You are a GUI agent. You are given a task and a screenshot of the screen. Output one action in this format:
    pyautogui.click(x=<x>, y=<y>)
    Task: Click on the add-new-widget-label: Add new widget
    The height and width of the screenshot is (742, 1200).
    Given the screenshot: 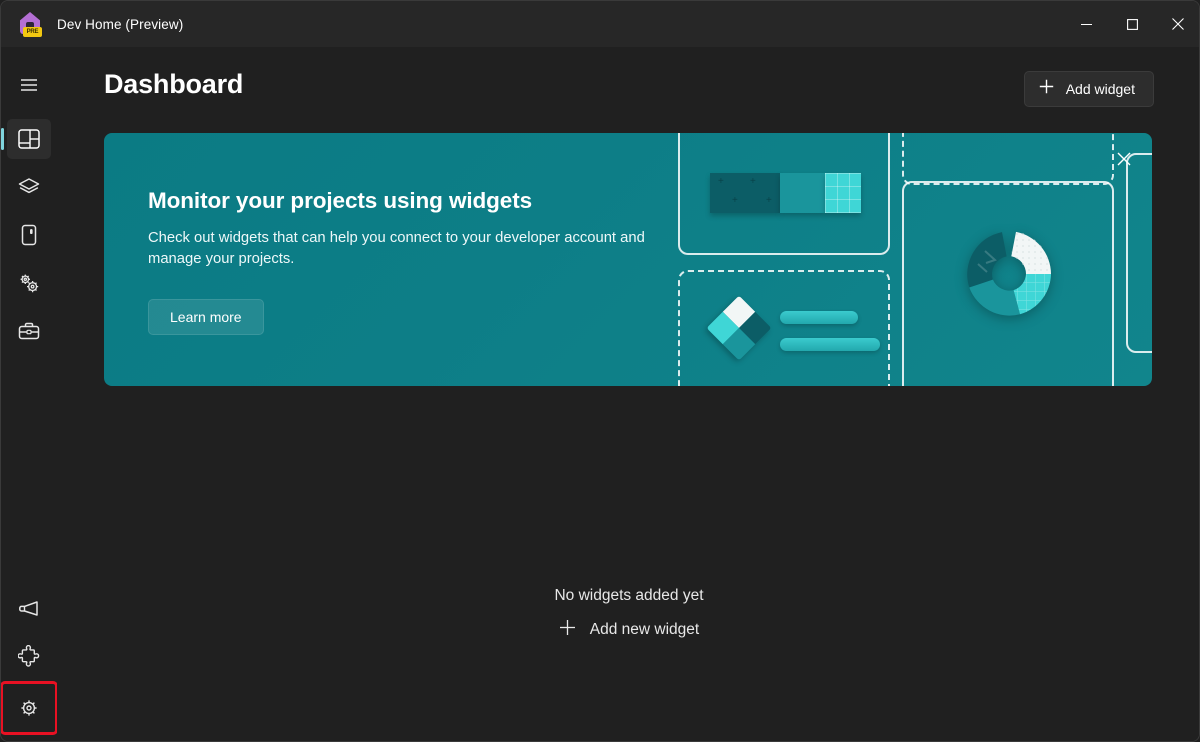 What is the action you would take?
    pyautogui.click(x=644, y=629)
    